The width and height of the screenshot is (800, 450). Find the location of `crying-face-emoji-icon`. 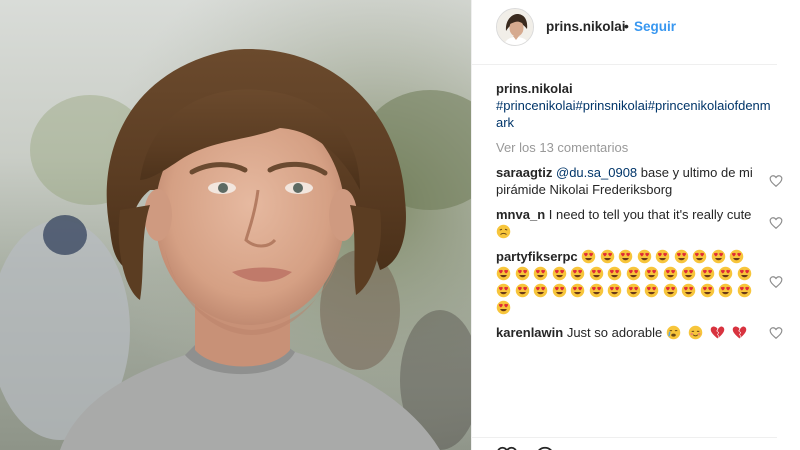

crying-face-emoji-icon is located at coordinates (673, 332).